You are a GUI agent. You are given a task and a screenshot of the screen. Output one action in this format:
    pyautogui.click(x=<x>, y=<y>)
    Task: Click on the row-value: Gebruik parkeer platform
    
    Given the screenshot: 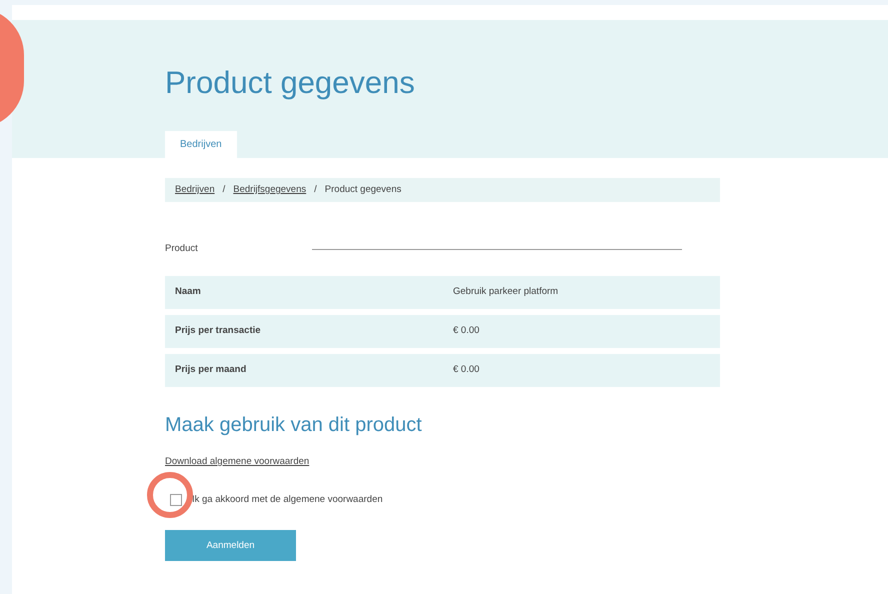 What is the action you would take?
    pyautogui.click(x=505, y=292)
    